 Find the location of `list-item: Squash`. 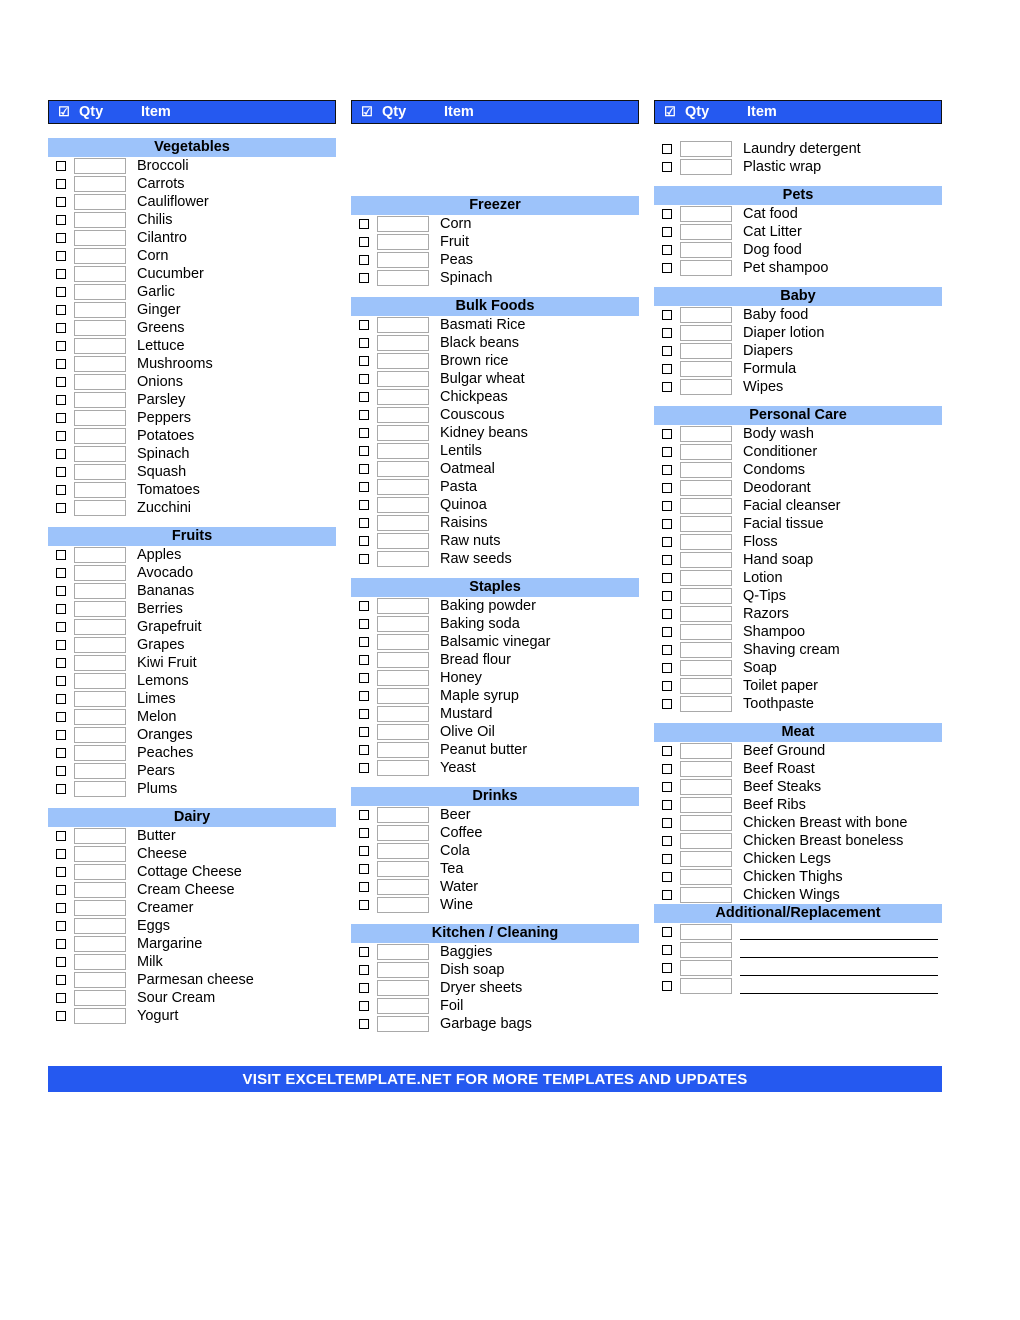

list-item: Squash is located at coordinates (192, 472).